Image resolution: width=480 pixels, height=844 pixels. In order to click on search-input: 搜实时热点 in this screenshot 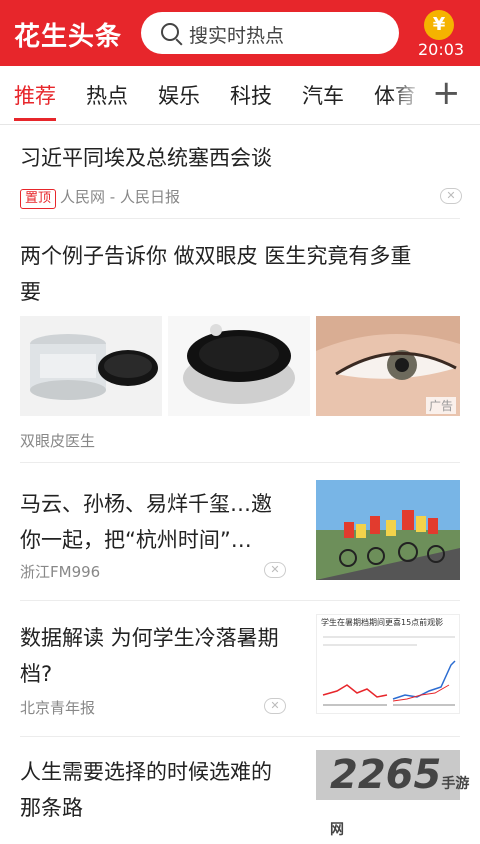, I will do `click(270, 33)`.